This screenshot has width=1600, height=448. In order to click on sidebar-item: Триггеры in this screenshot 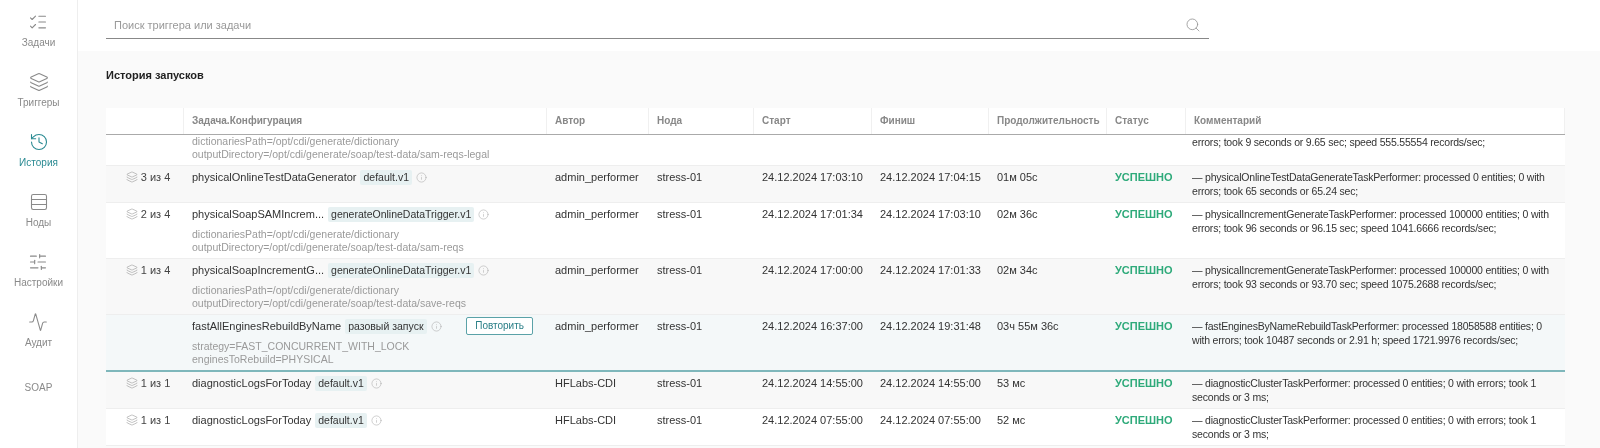, I will do `click(38, 91)`.